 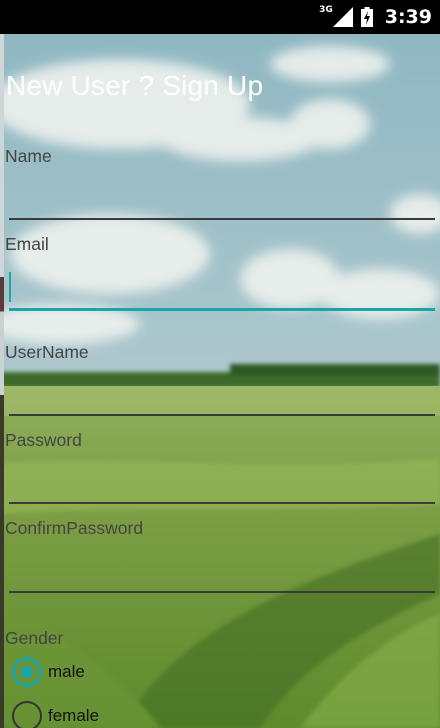 What do you see at coordinates (34, 638) in the screenshot?
I see `gender-label: Gender` at bounding box center [34, 638].